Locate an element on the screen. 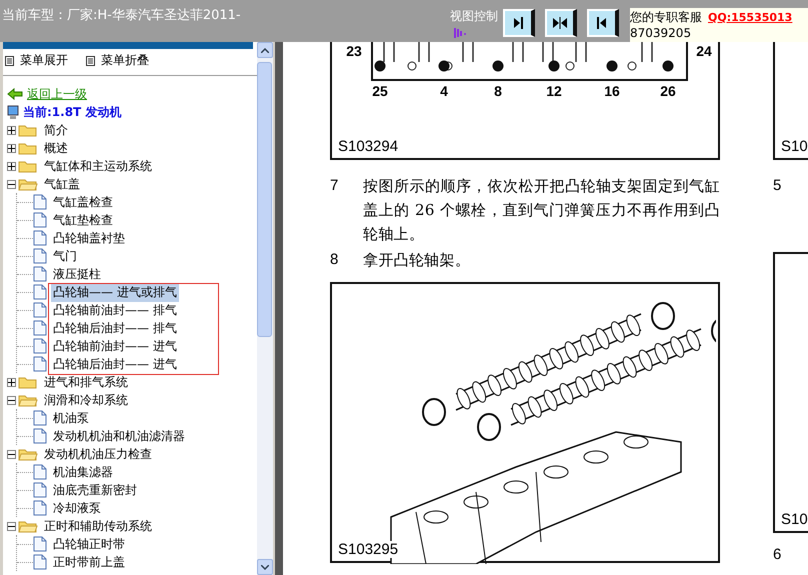  tree-folder: 润滑和冷却系统 is located at coordinates (86, 400).